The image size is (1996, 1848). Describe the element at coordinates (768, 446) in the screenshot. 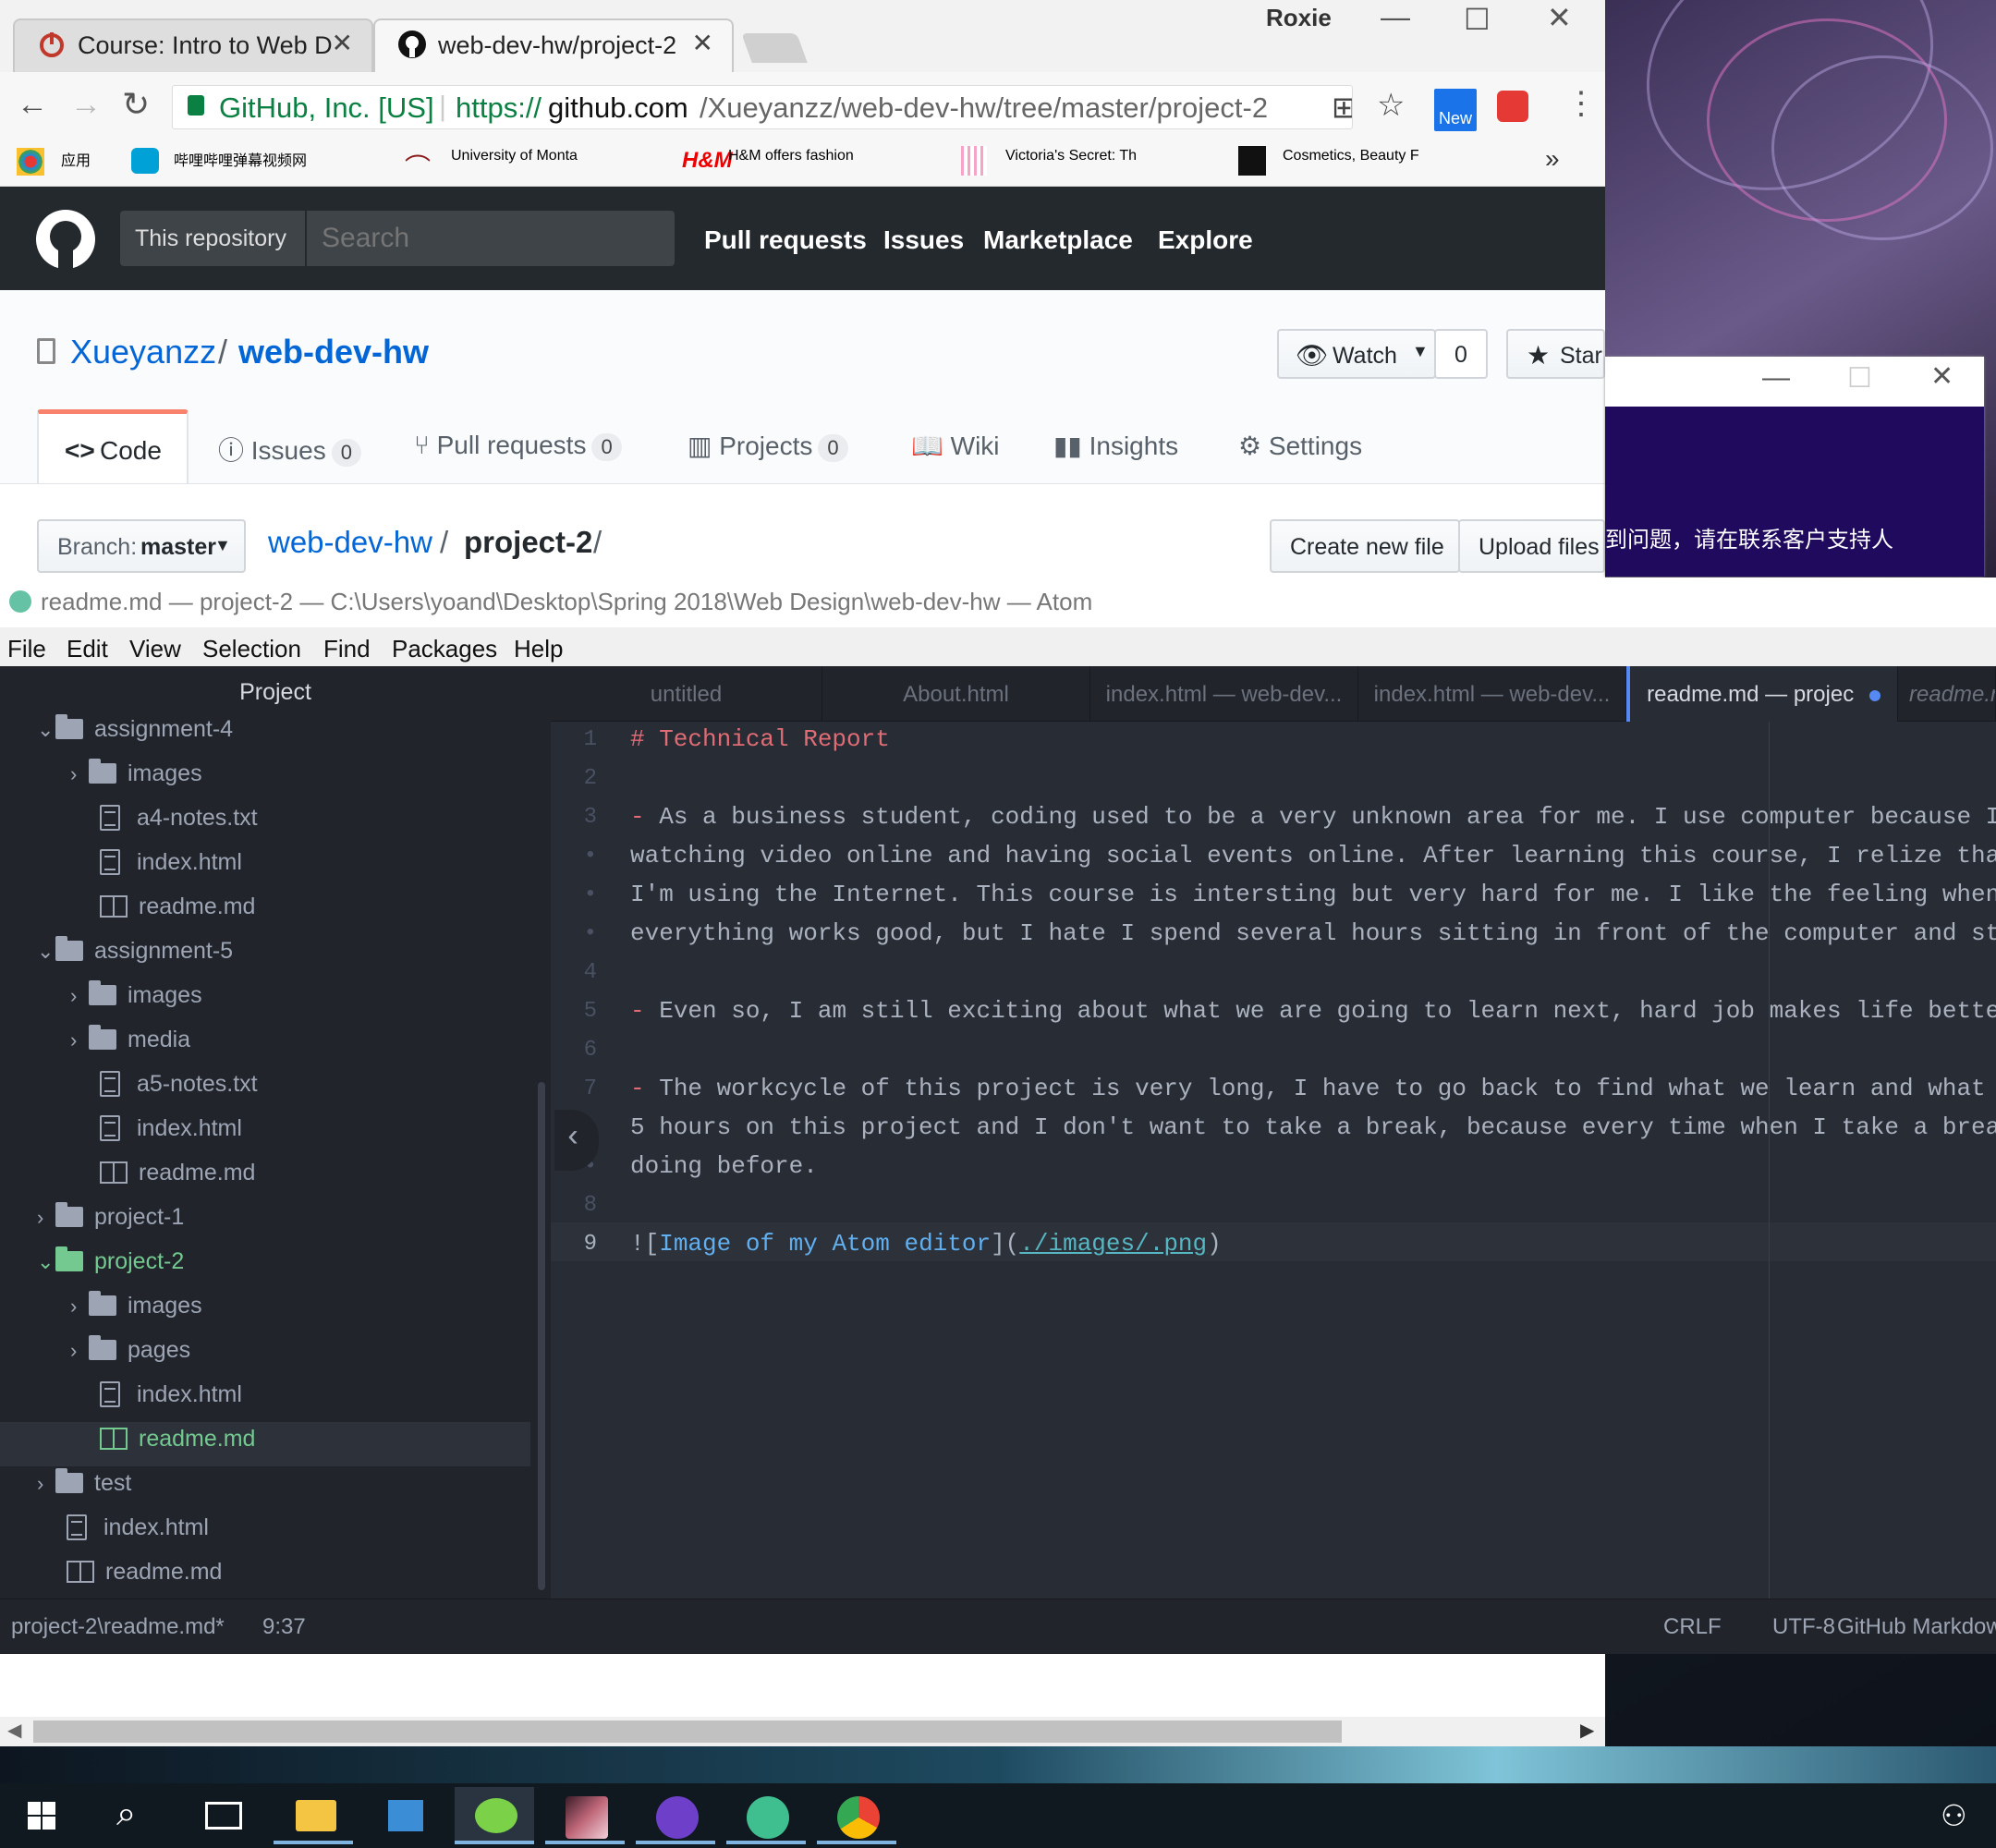

I see `tab-projects: ▥ Projects 0` at that location.